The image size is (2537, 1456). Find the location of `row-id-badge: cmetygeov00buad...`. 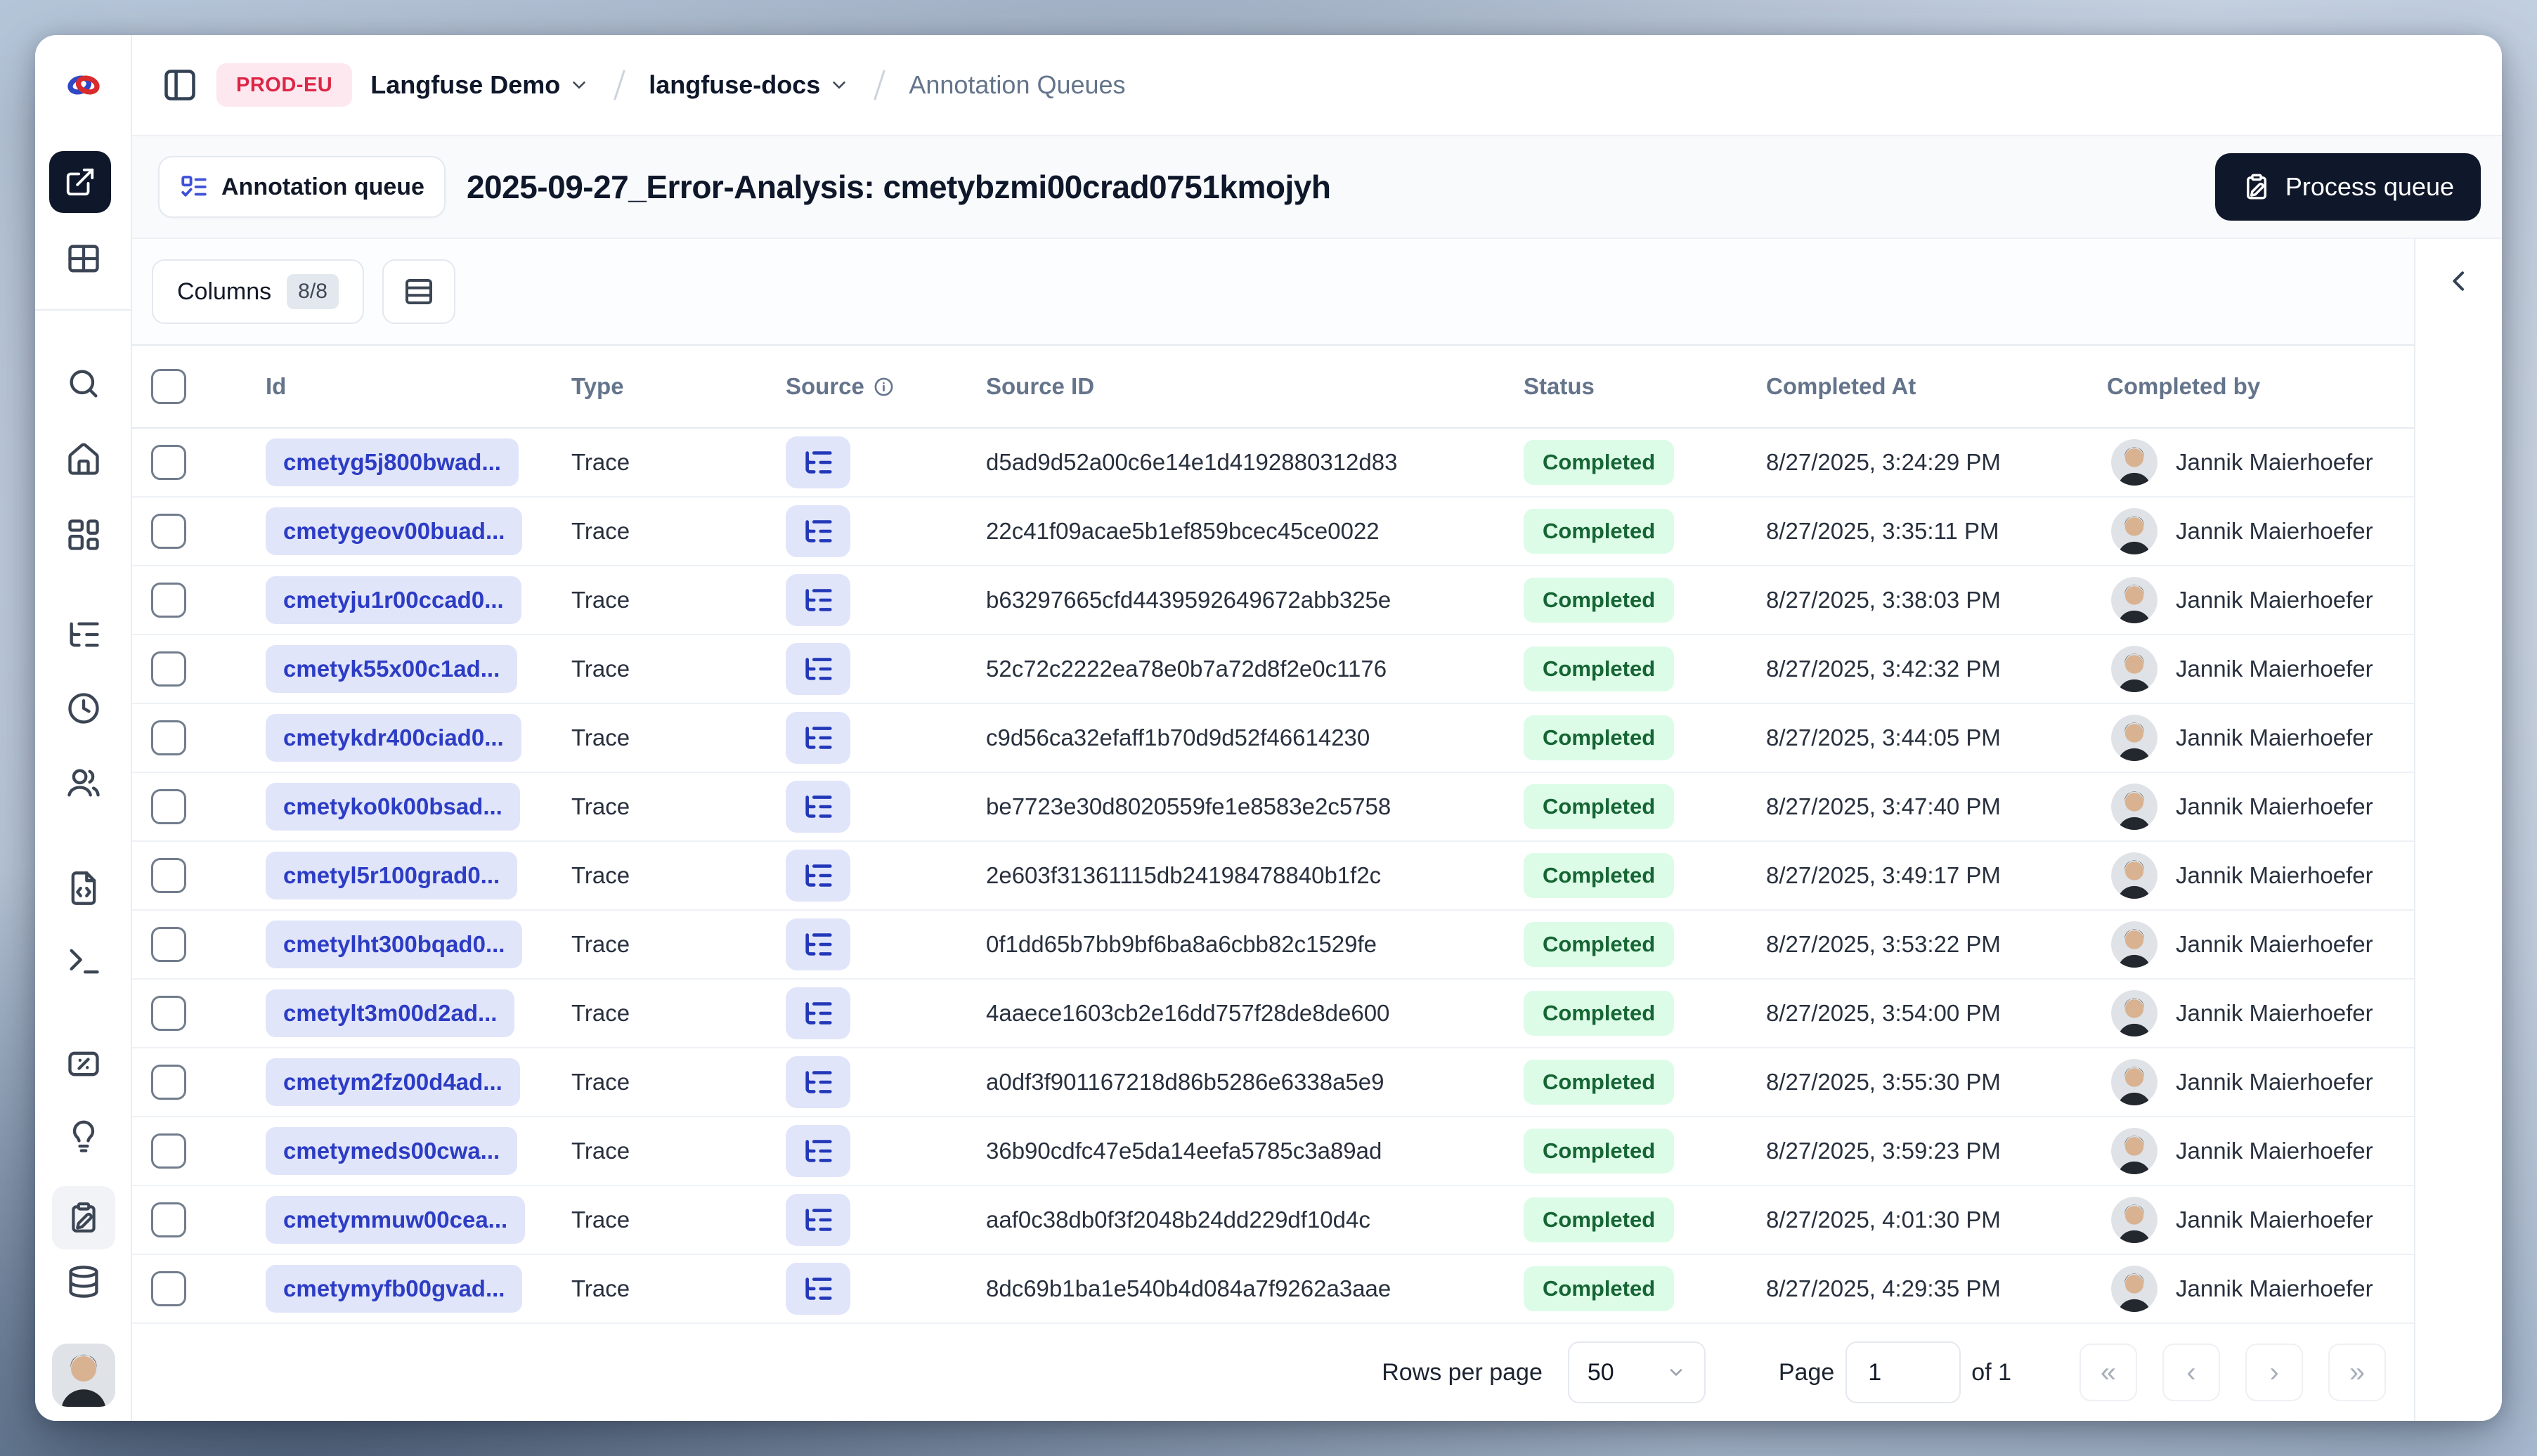

row-id-badge: cmetygeov00buad... is located at coordinates (395, 531).